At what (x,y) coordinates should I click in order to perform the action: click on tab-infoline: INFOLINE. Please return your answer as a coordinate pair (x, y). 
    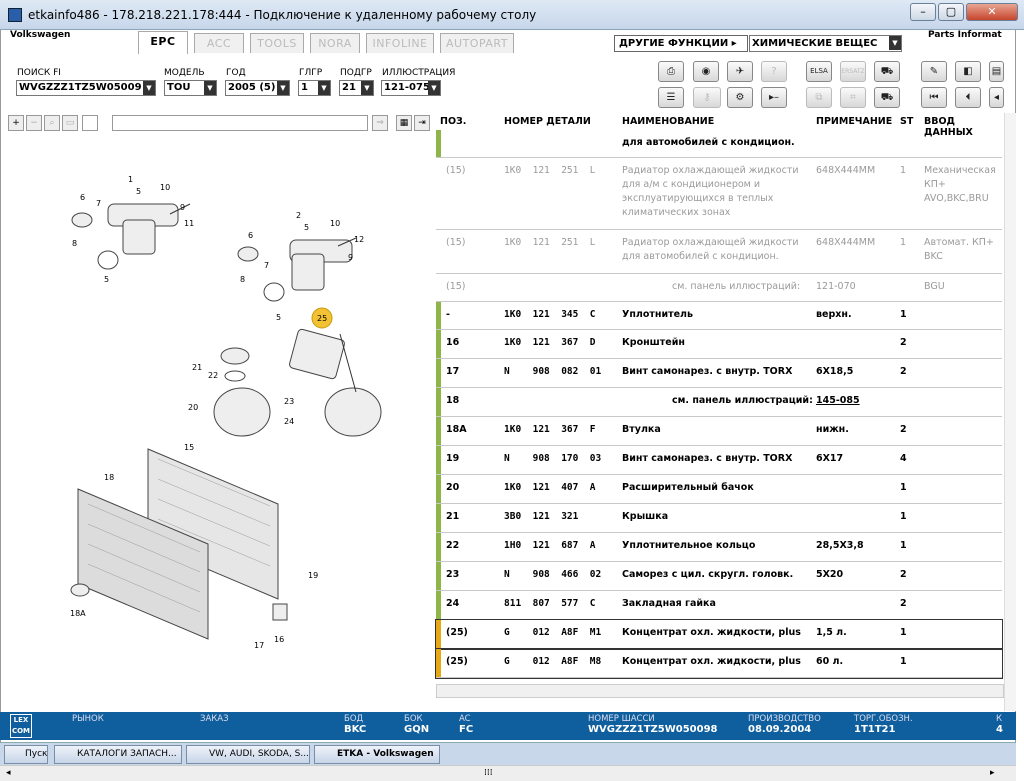
    Looking at the image, I should click on (400, 43).